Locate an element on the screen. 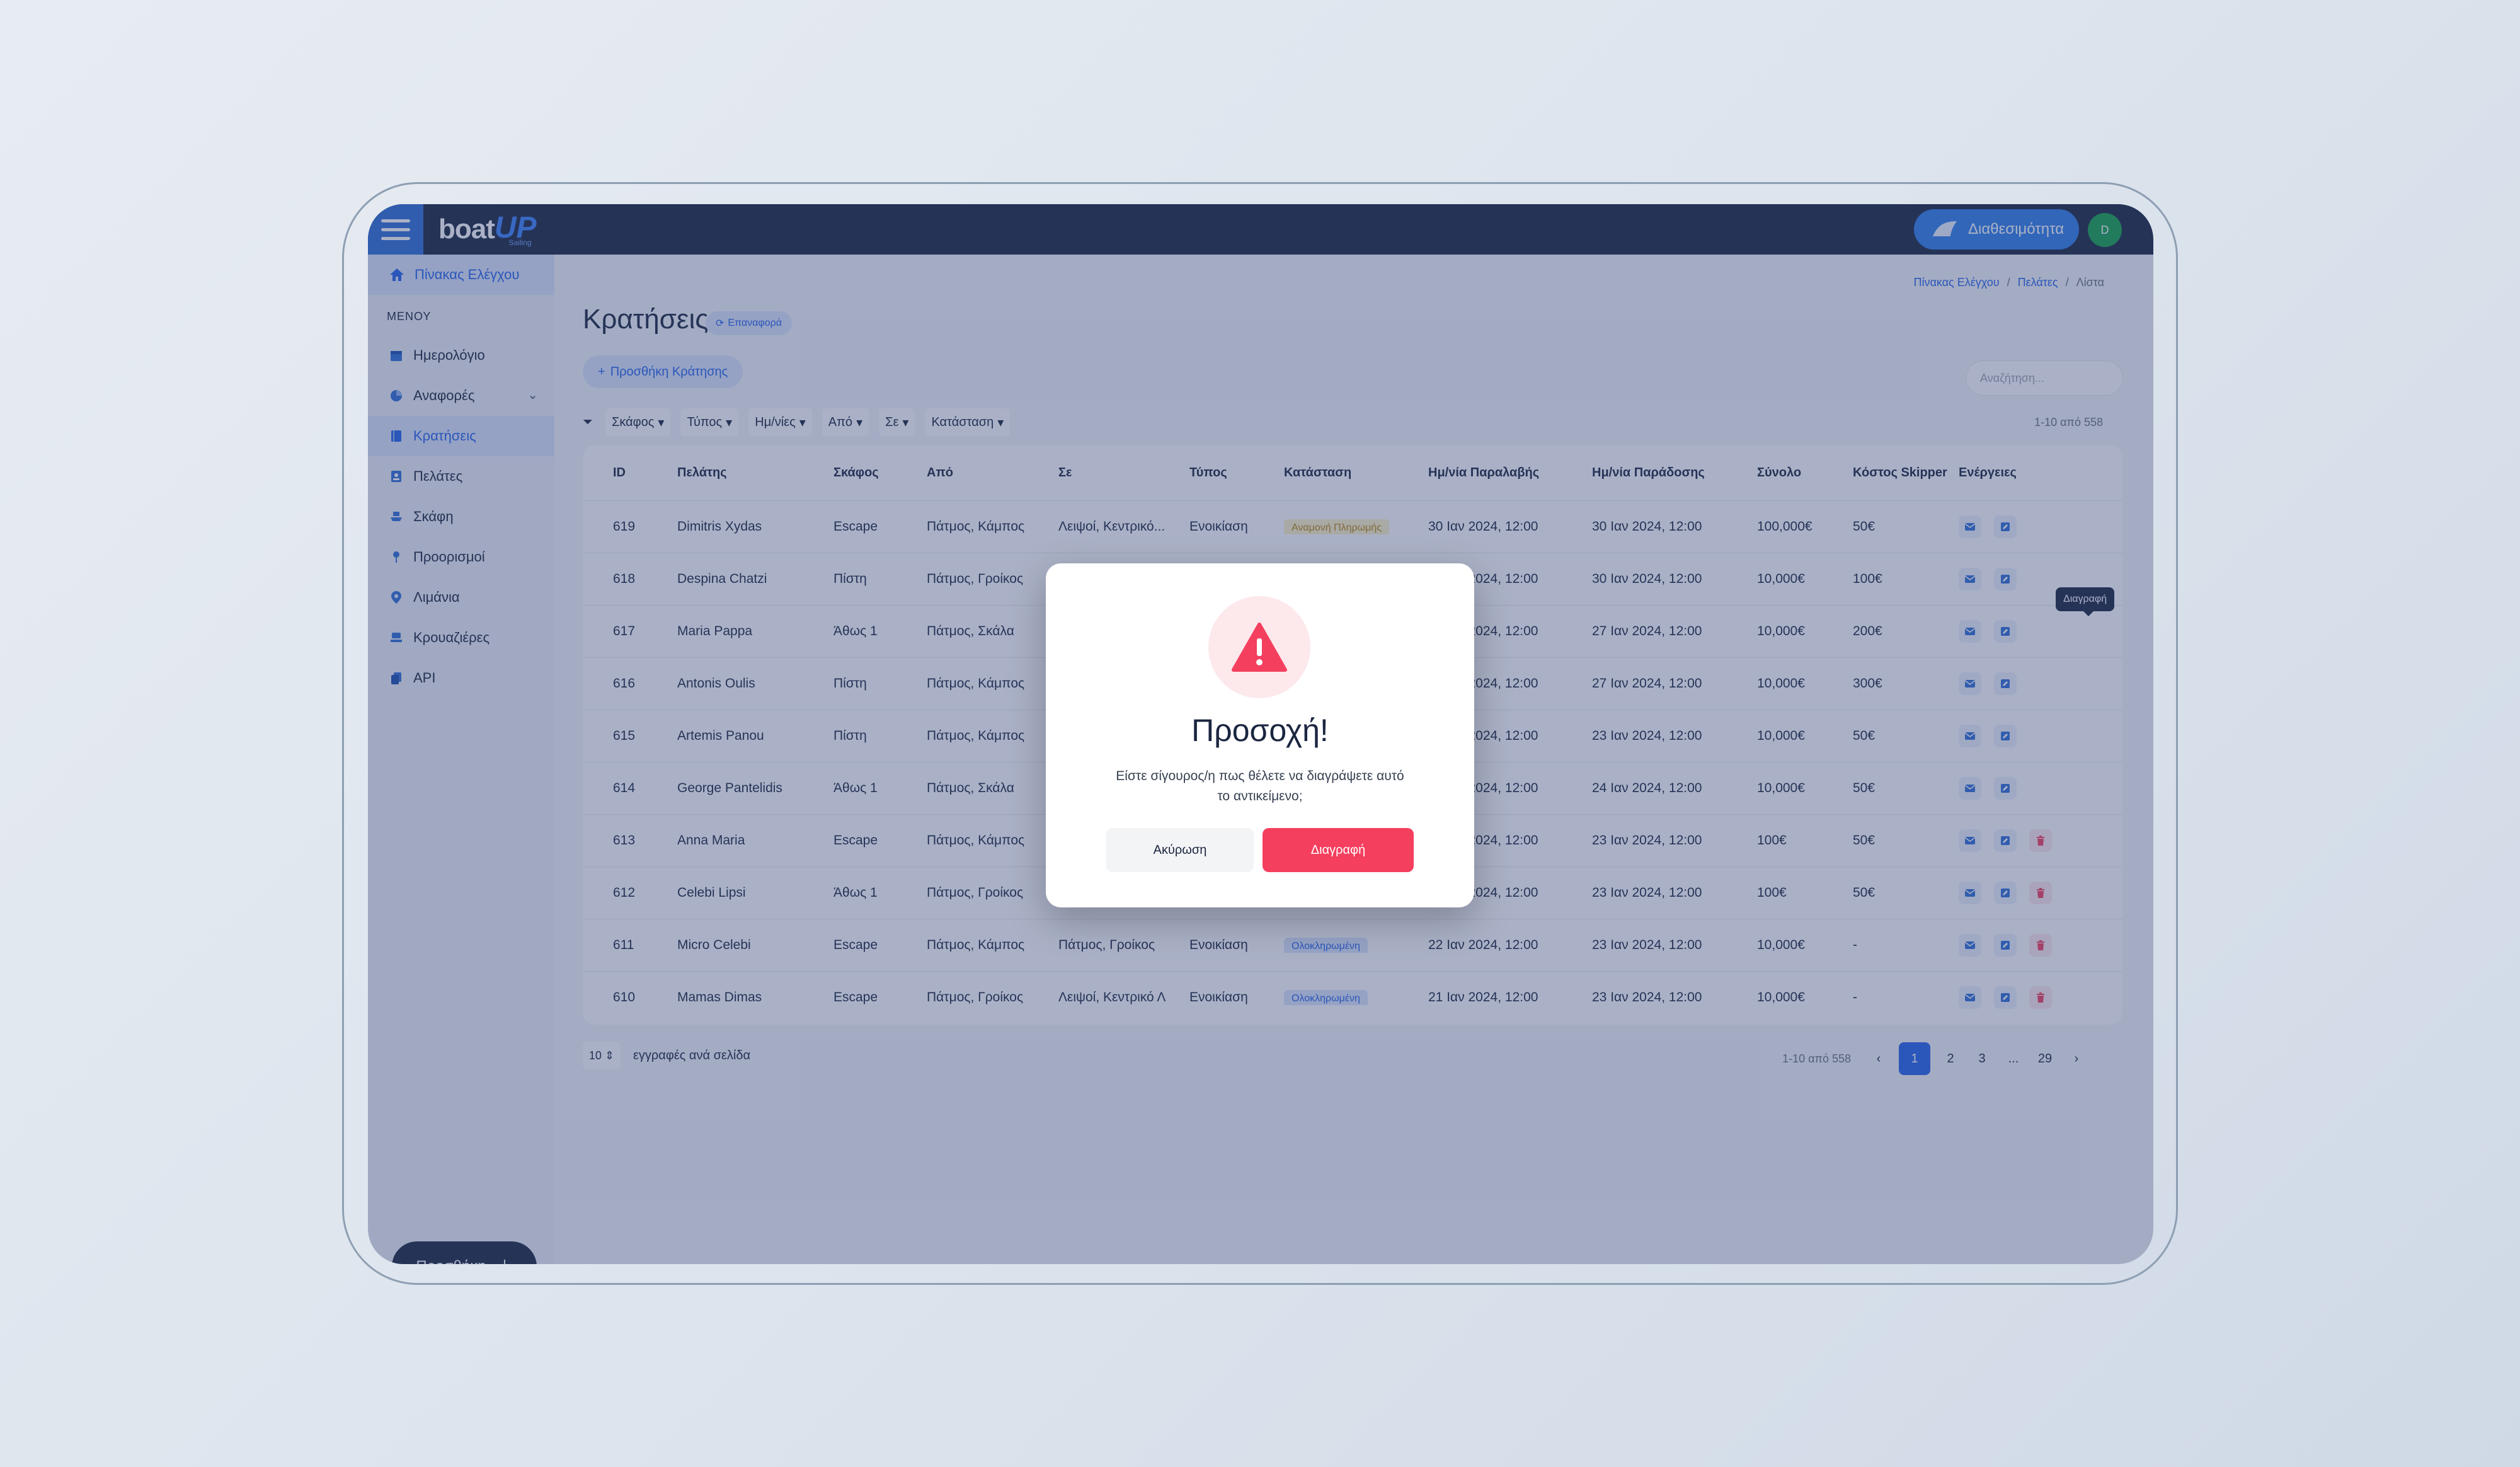 This screenshot has height=1467, width=2520. warning-triangle-icon is located at coordinates (1259, 647).